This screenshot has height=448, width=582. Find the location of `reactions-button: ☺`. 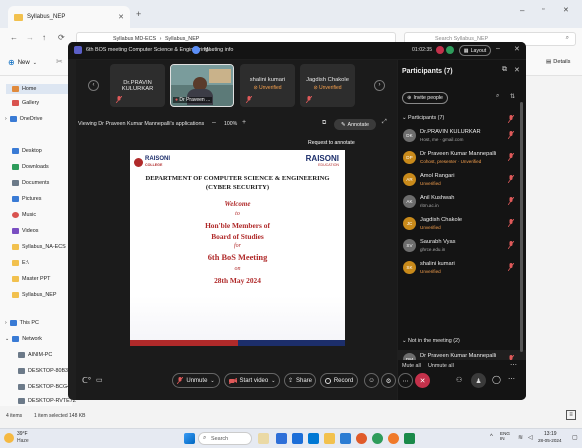

reactions-button: ☺ is located at coordinates (371, 380).